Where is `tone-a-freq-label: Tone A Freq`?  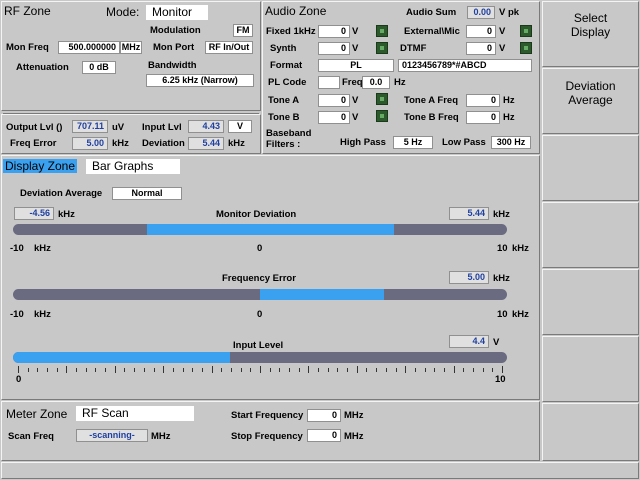
tone-a-freq-label: Tone A Freq is located at coordinates (431, 100).